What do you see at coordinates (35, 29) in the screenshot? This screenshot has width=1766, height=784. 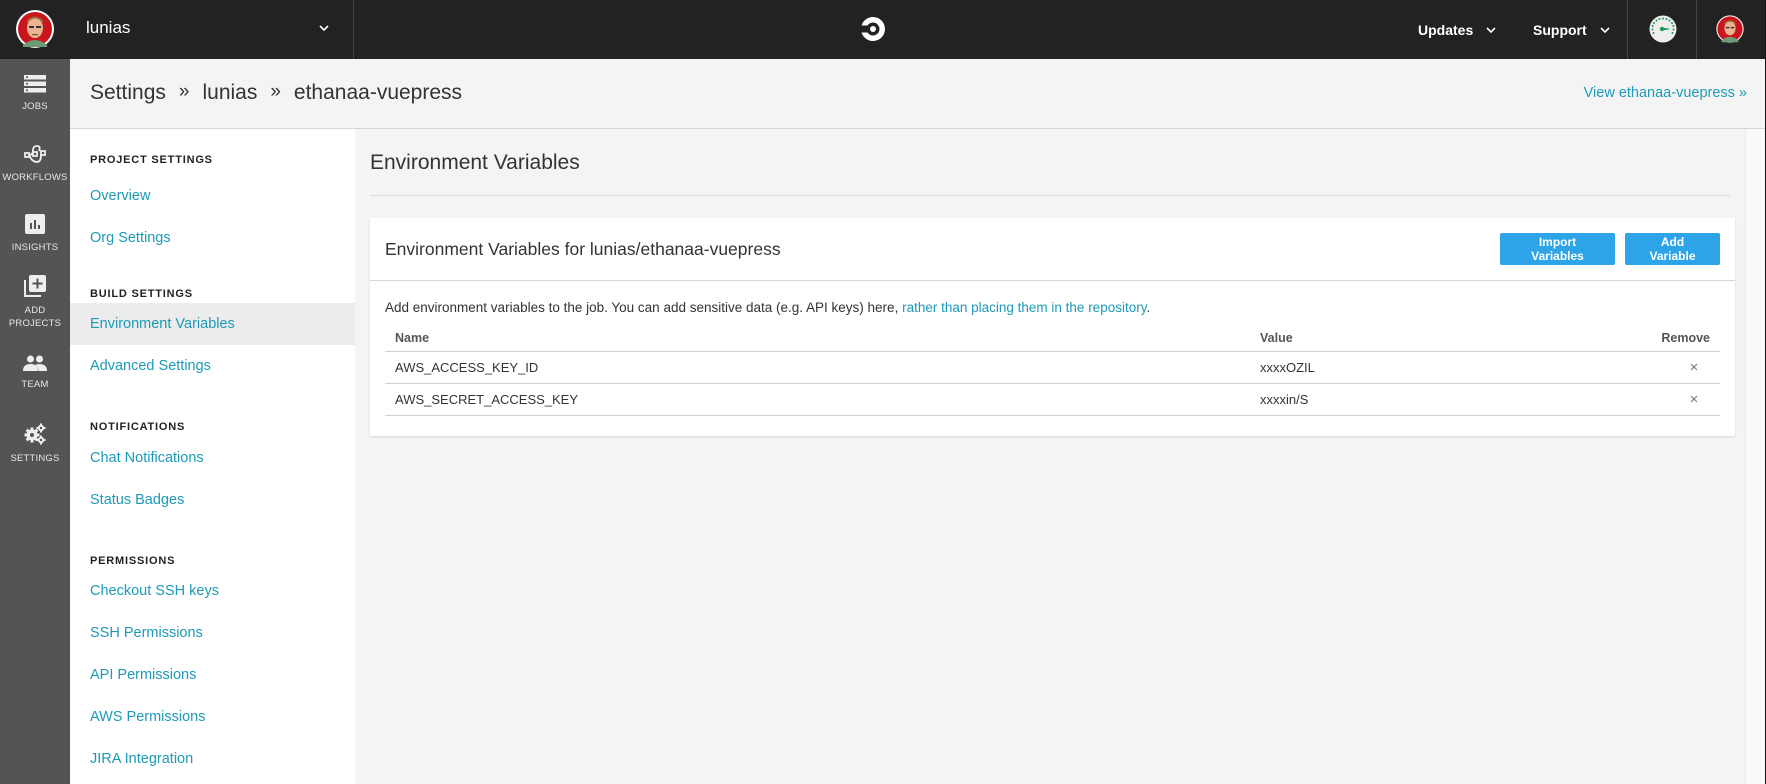 I see `org-avatar` at bounding box center [35, 29].